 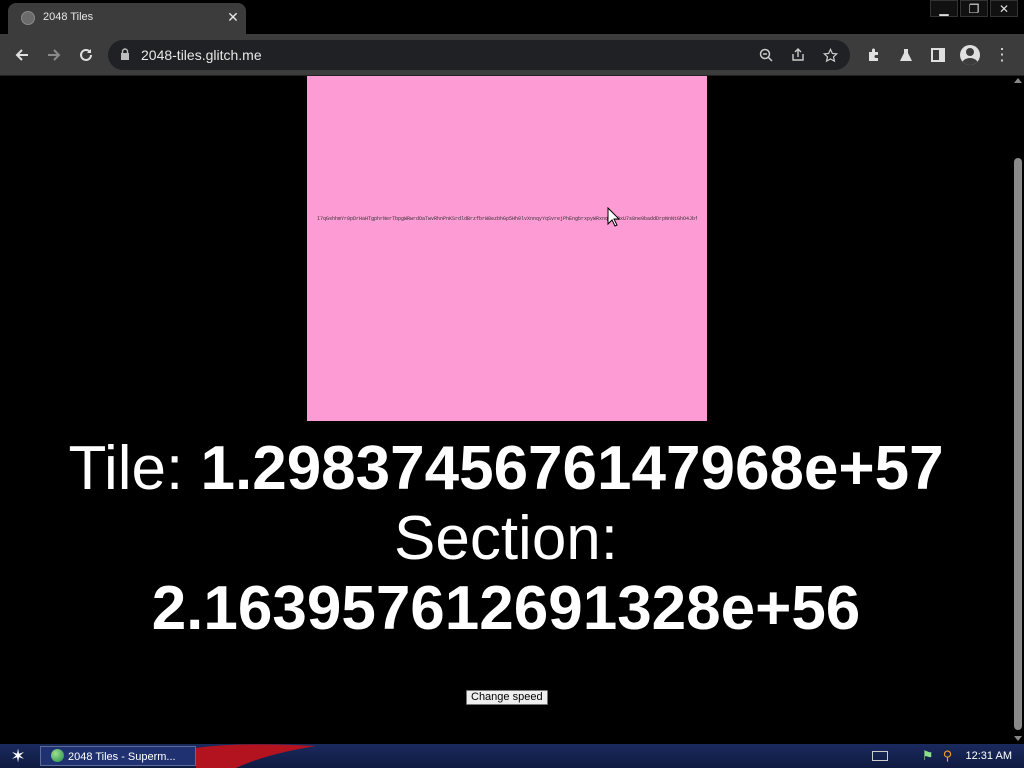 I want to click on forward-icon, so click(x=54, y=55).